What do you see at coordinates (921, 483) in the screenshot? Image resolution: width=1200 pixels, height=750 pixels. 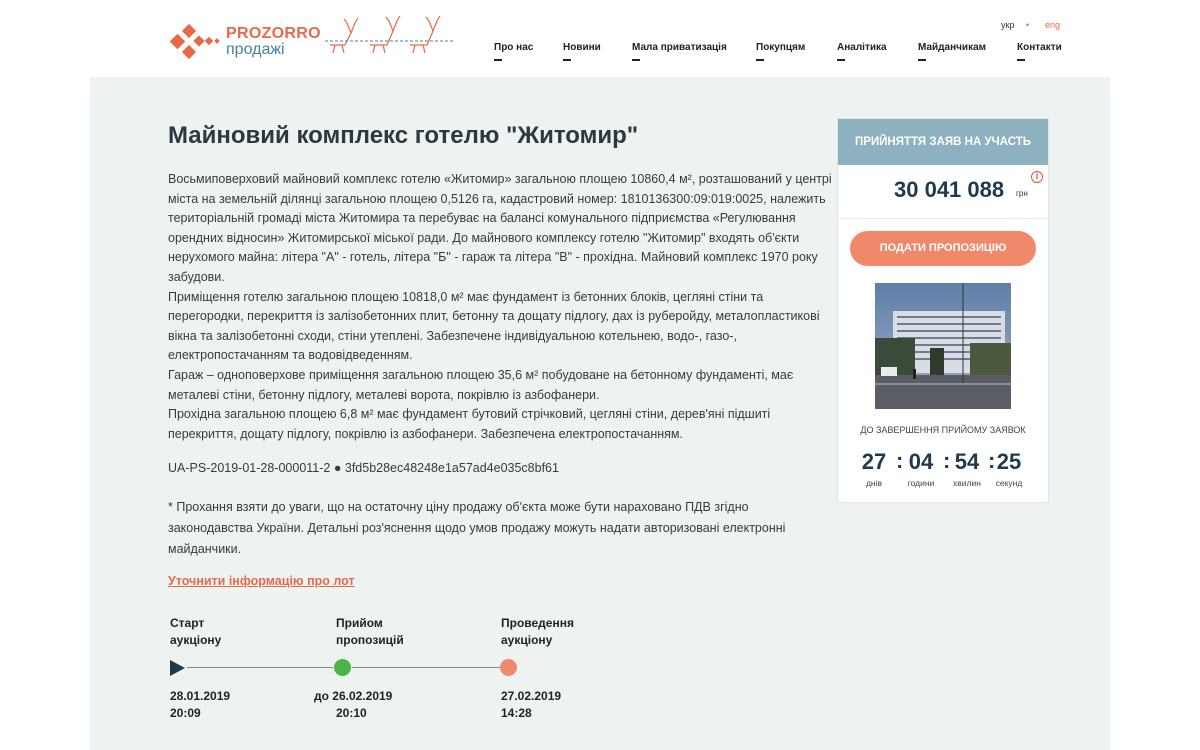 I see `countdown-hours-label: години` at bounding box center [921, 483].